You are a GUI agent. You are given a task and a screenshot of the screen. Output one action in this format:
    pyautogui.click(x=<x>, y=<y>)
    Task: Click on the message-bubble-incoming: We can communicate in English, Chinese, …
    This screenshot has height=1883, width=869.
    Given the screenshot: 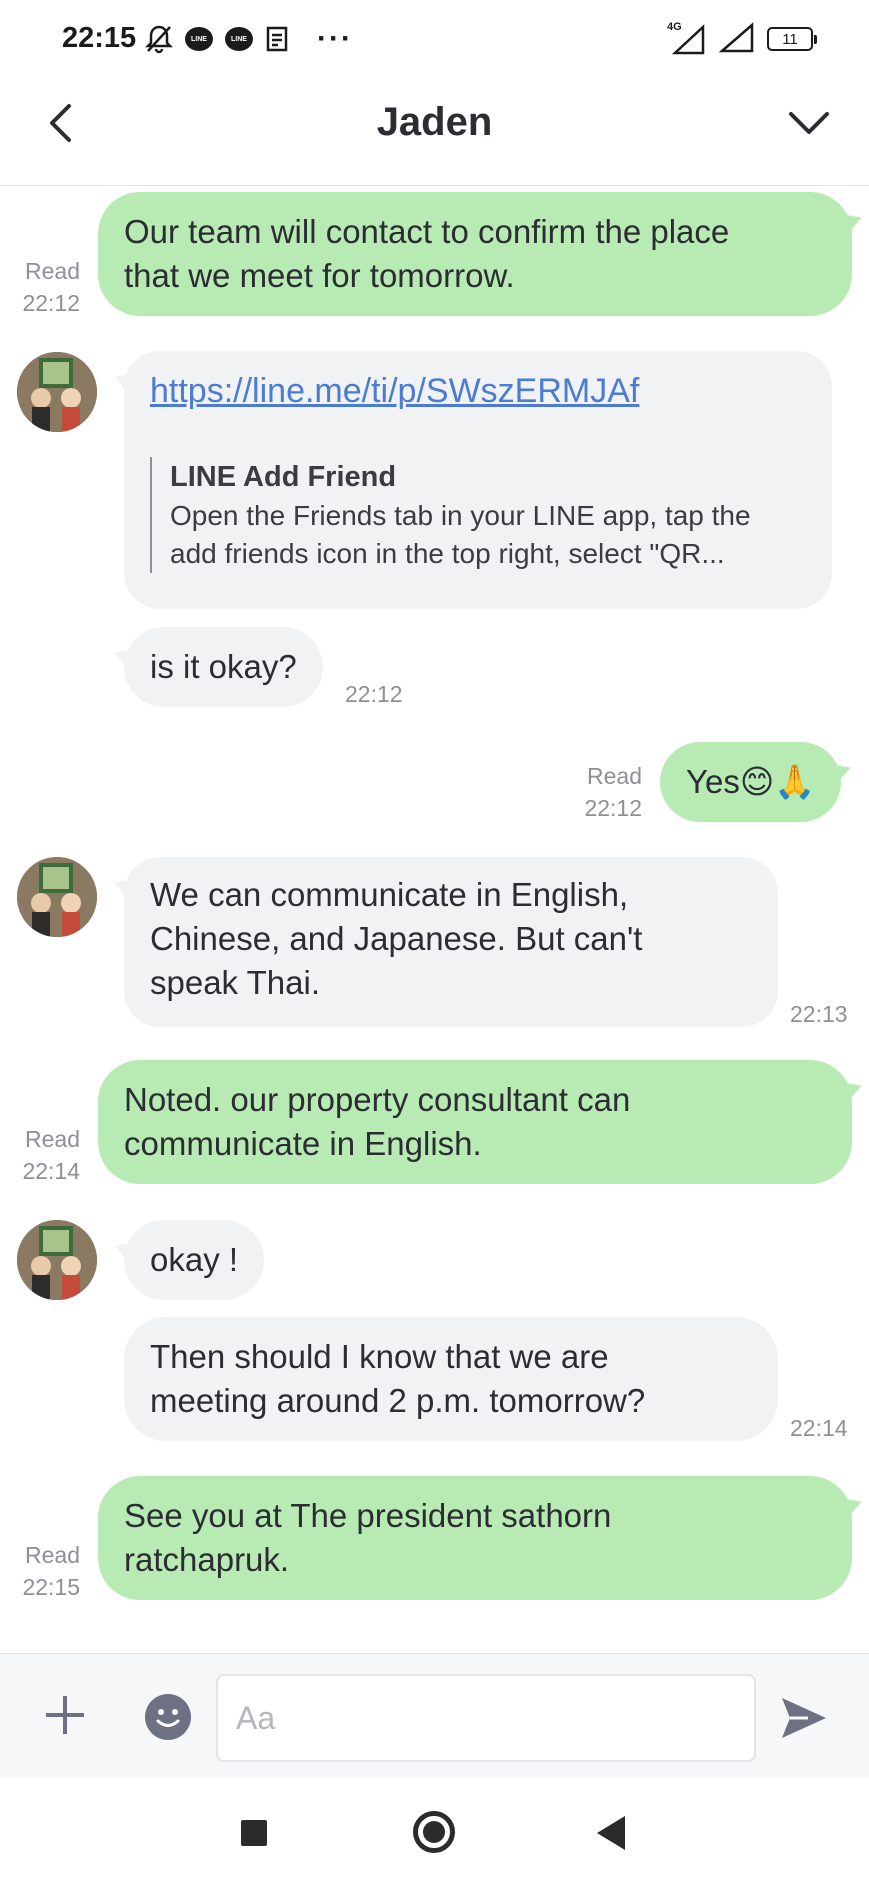 What is the action you would take?
    pyautogui.click(x=451, y=942)
    